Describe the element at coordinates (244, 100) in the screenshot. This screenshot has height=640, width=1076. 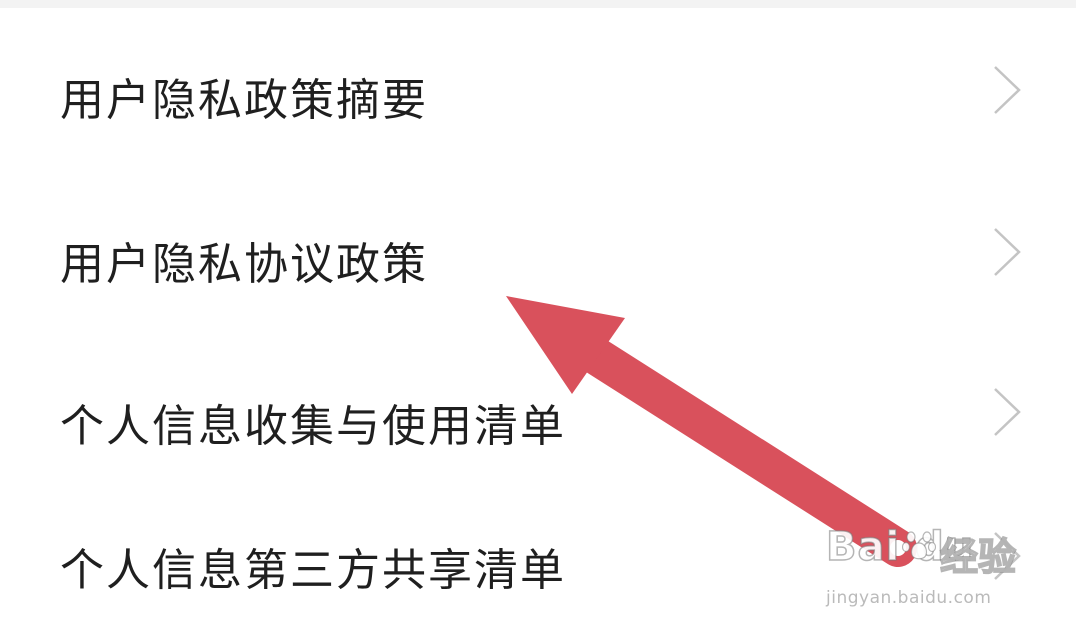
I see `menu-item-label: 用户隐私政策摘要` at that location.